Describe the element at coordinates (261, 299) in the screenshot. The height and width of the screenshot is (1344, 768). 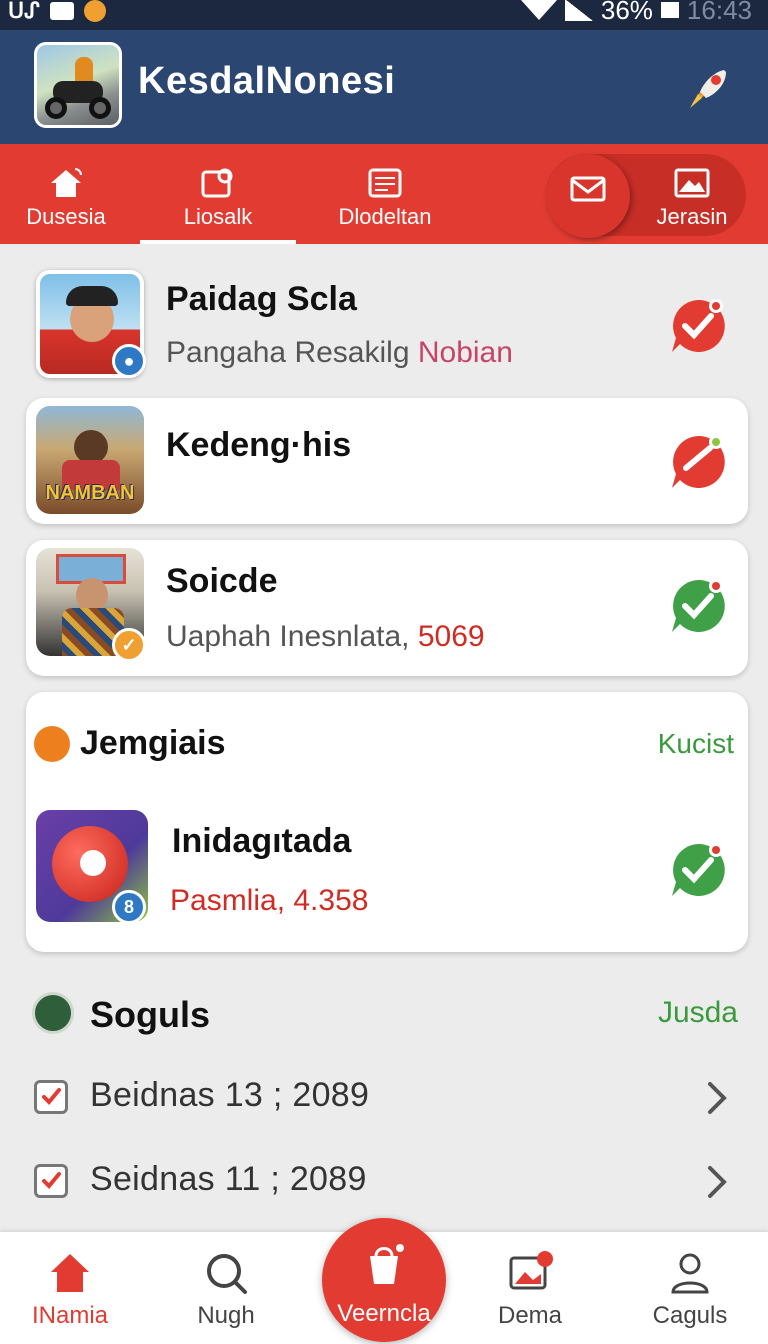
I see `item-title: Paidag Scla` at that location.